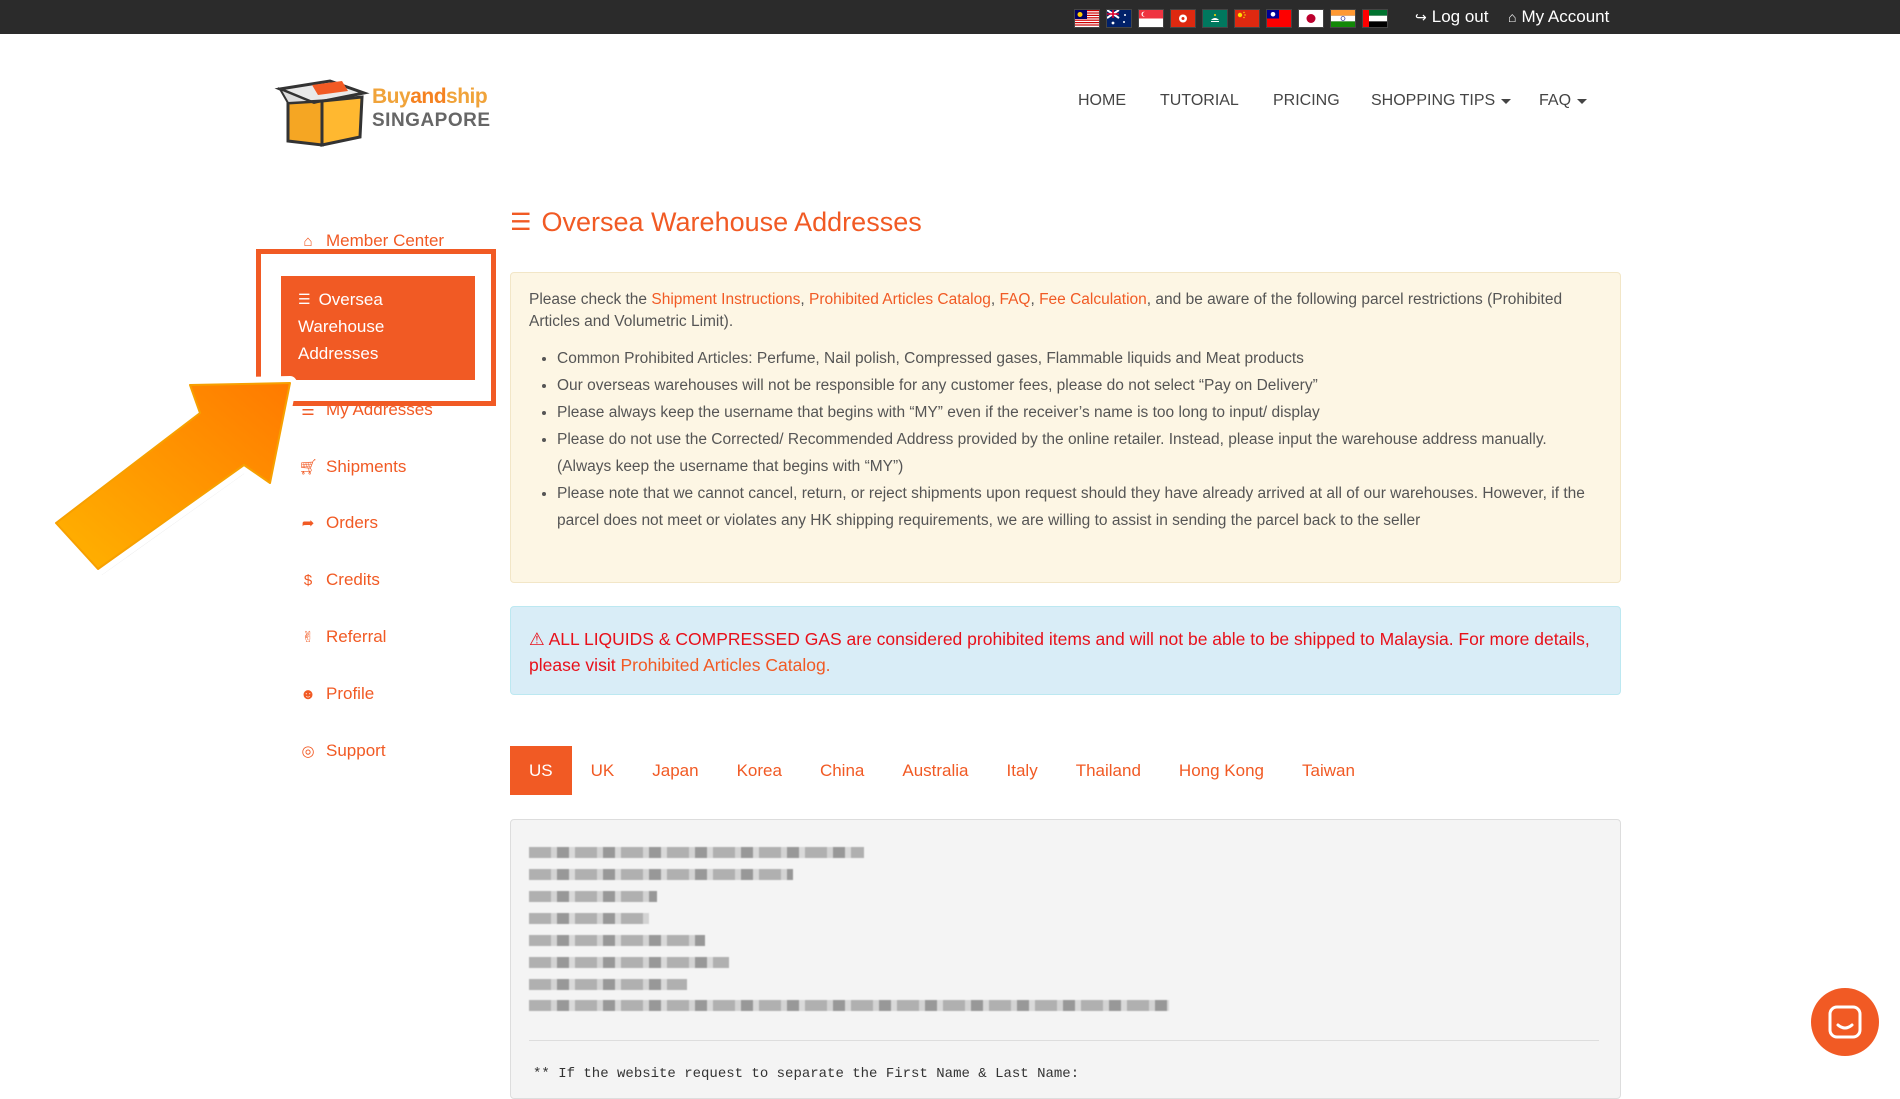  Describe the element at coordinates (352, 467) in the screenshot. I see `sidebar-item-shipments: 🛒︎ Shipments` at that location.